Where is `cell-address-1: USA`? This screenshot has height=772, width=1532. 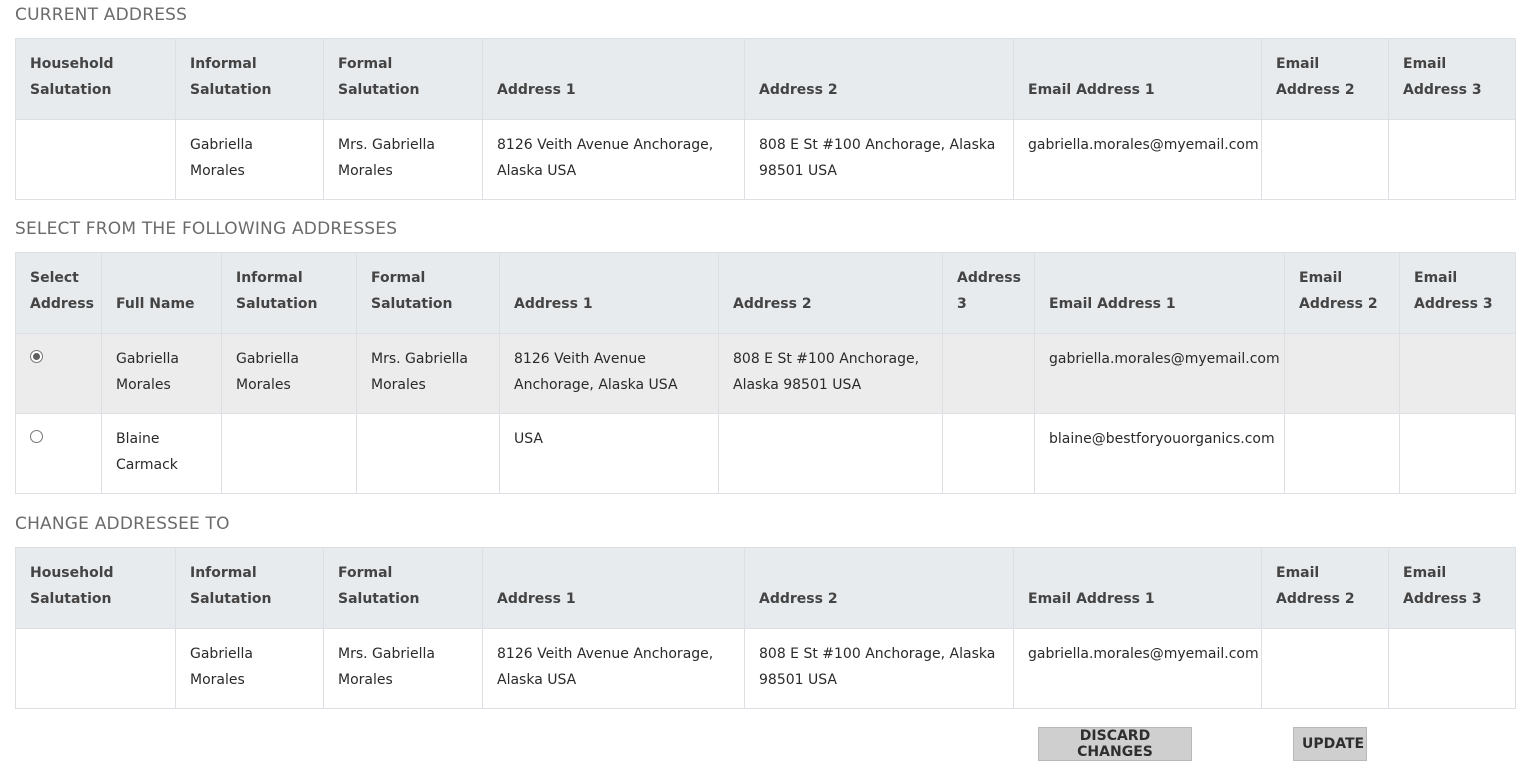 cell-address-1: USA is located at coordinates (609, 453).